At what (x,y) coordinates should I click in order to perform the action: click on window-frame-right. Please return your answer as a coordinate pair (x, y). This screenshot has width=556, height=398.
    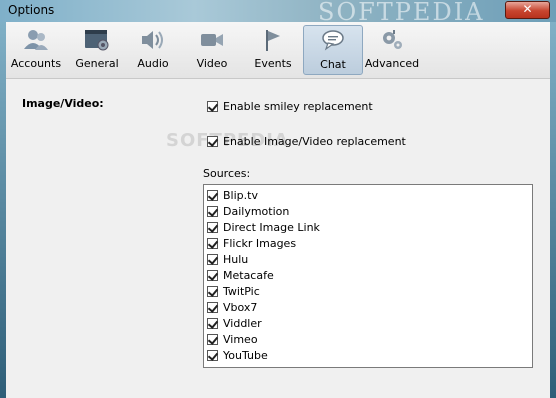
    Looking at the image, I should click on (553, 210).